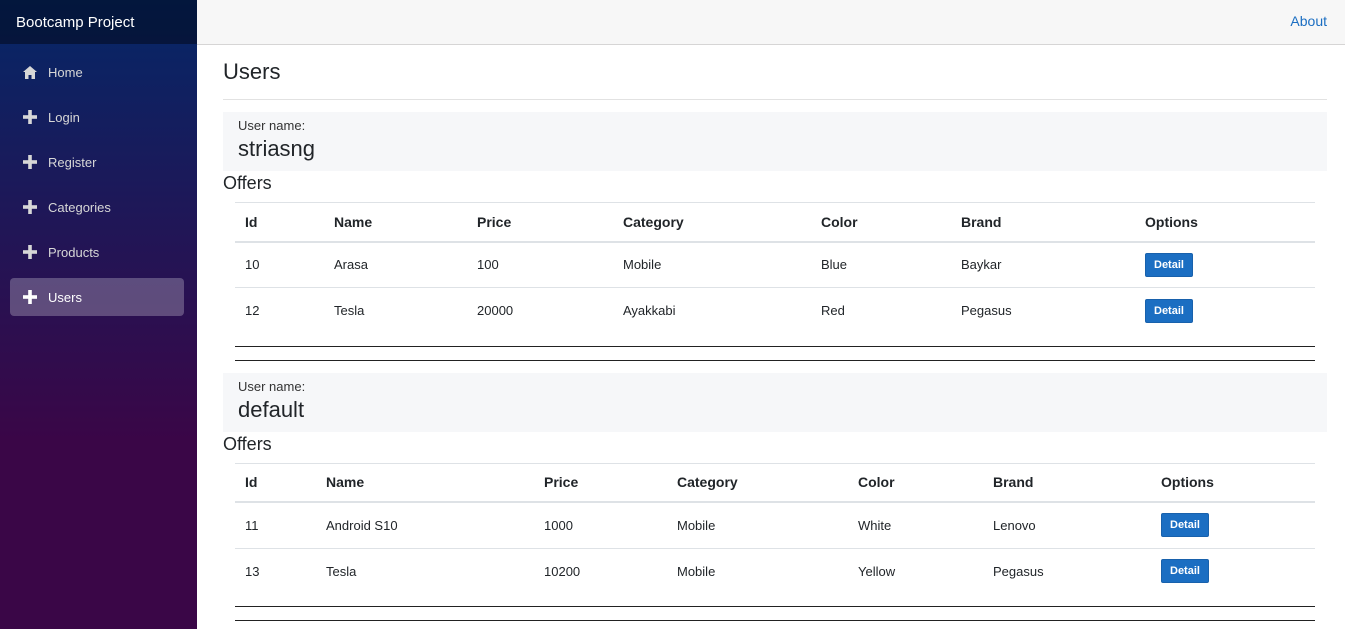 Image resolution: width=1345 pixels, height=629 pixels. I want to click on cell-id: 13, so click(275, 570).